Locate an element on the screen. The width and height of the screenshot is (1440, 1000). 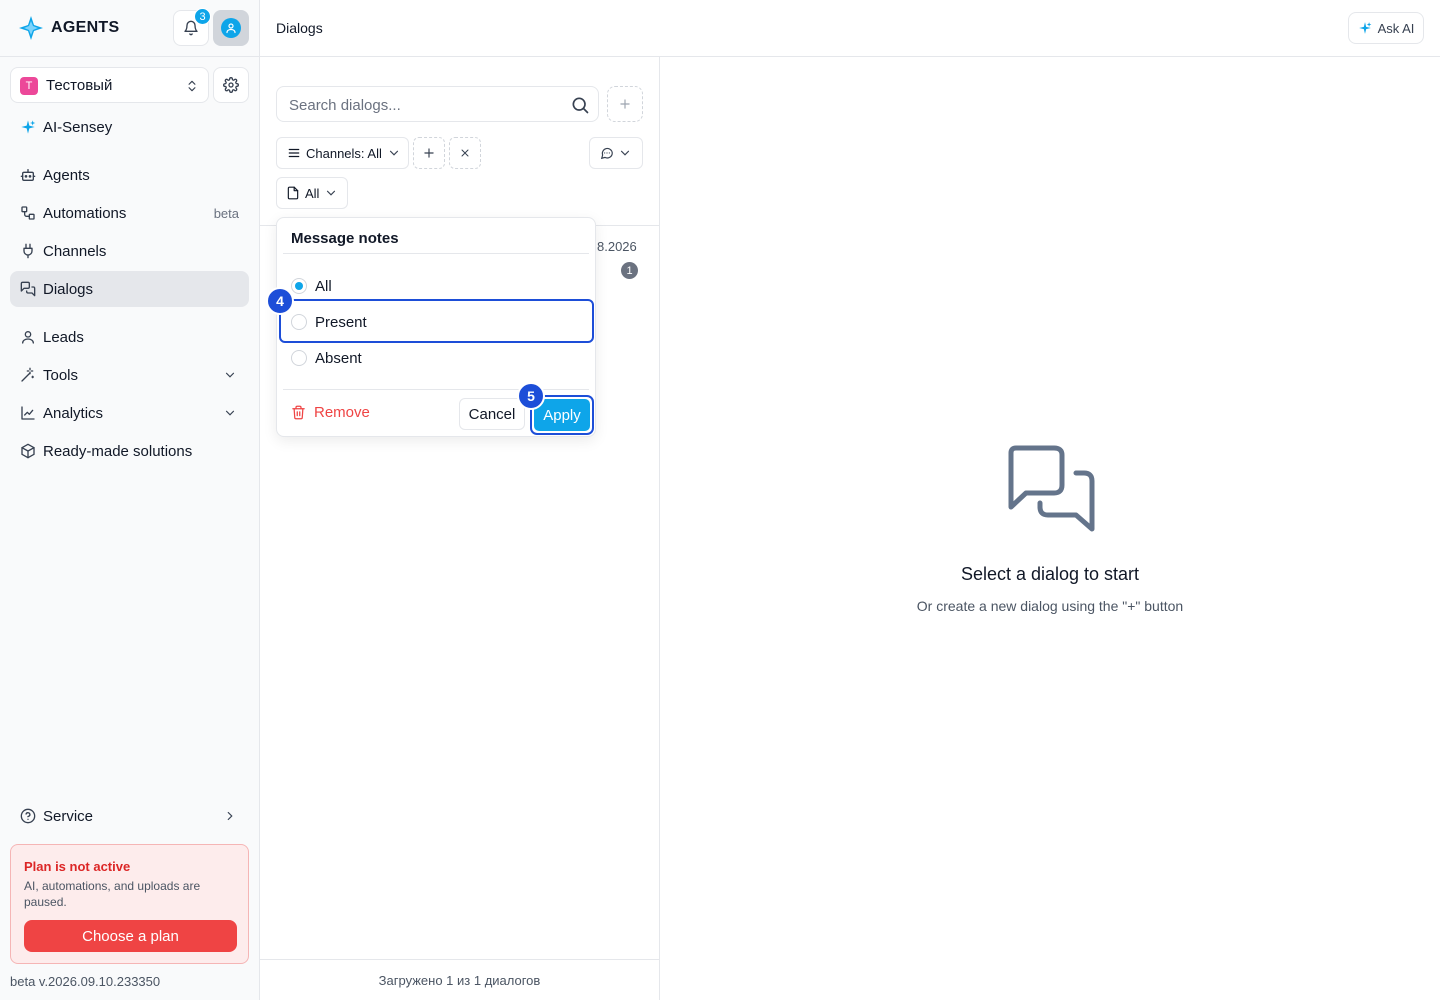
clear-filters-button is located at coordinates (465, 153).